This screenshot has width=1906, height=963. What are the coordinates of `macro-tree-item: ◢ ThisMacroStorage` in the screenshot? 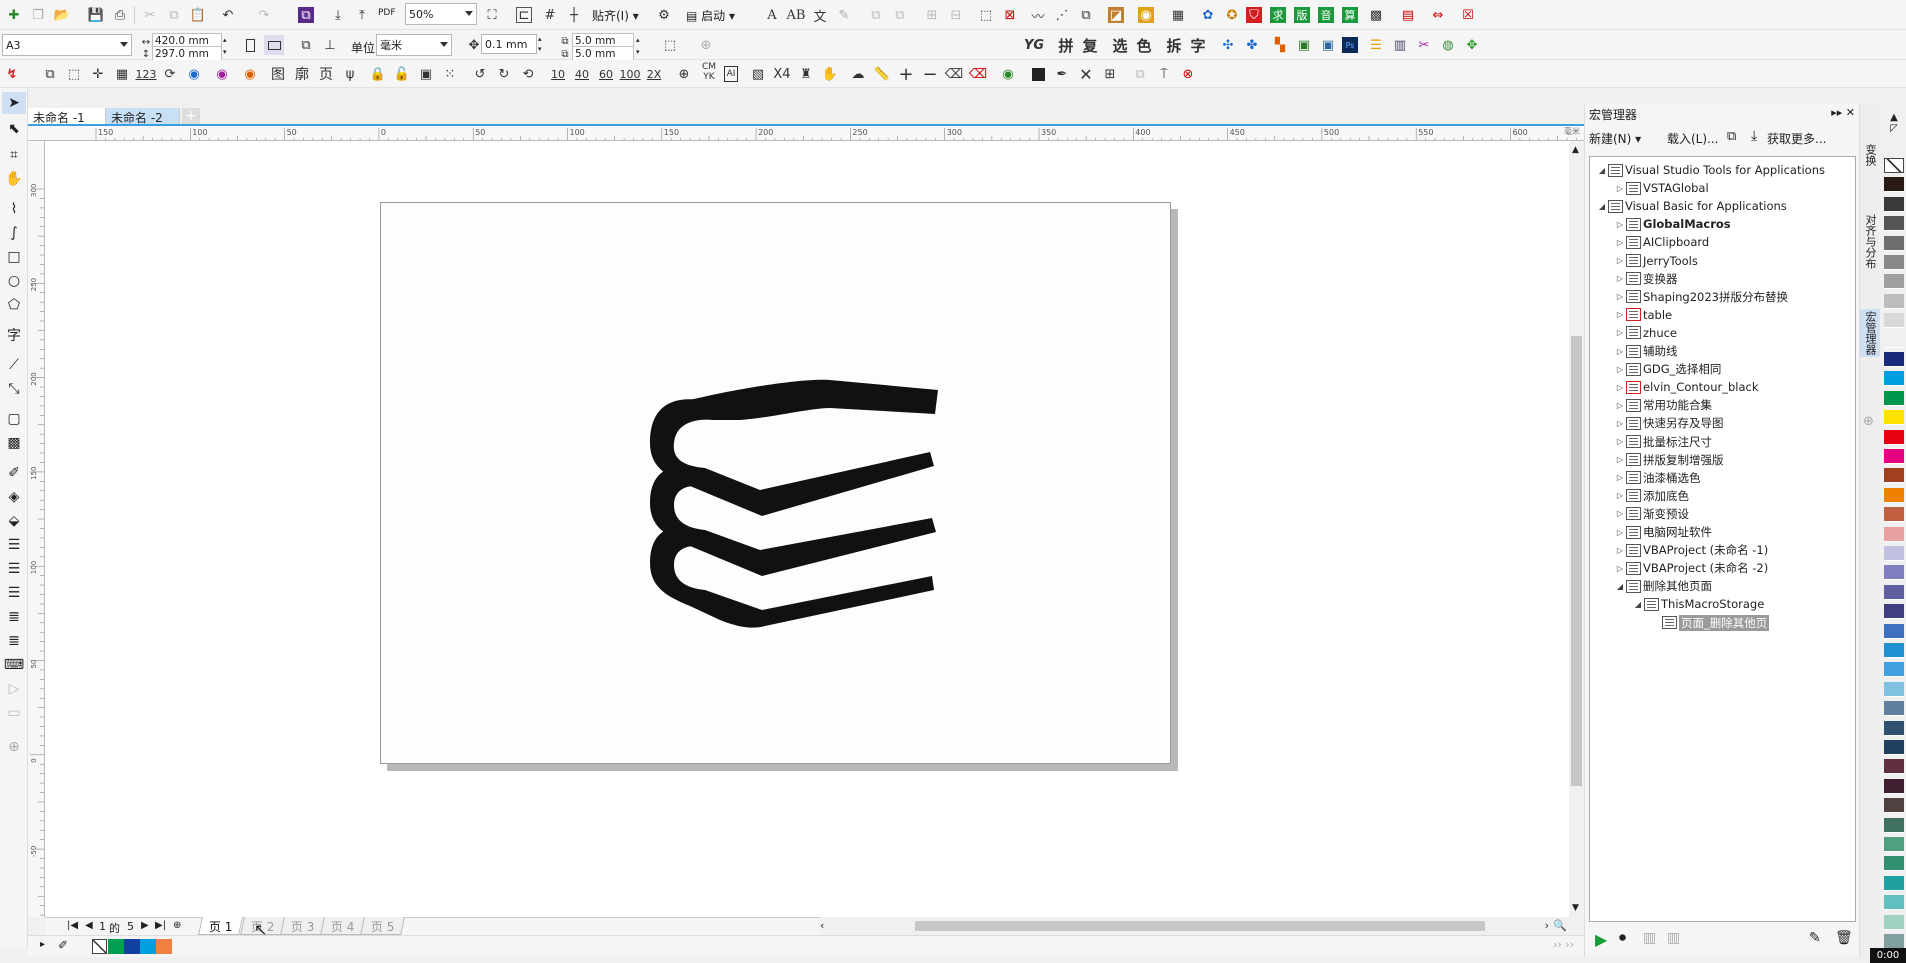 It's located at (1698, 604).